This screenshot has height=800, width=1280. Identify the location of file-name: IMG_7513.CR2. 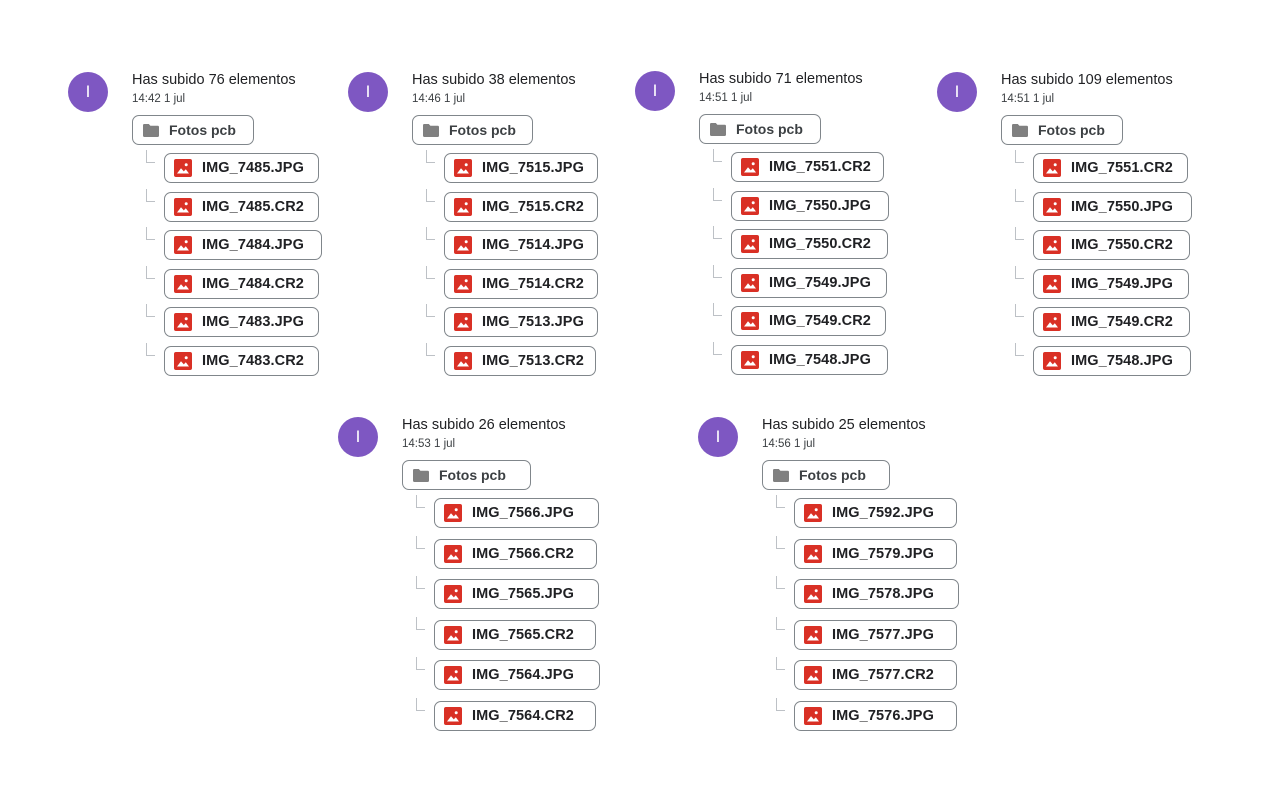
(533, 361).